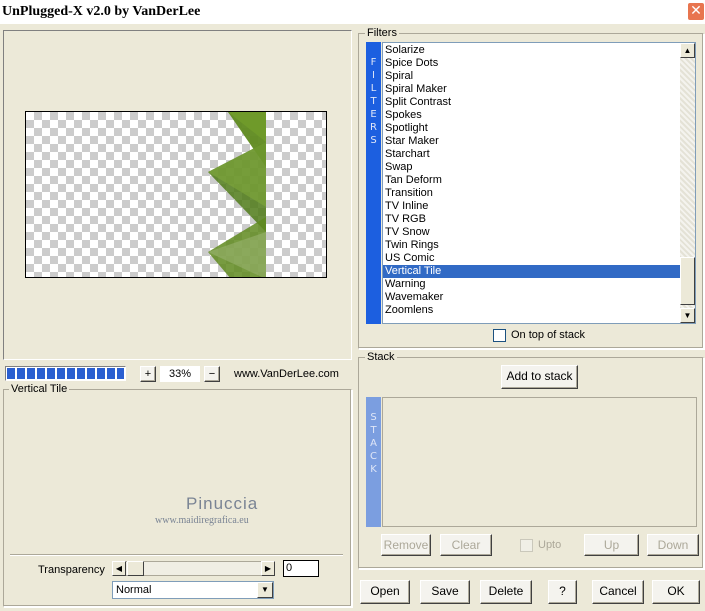 The image size is (705, 611). I want to click on filters-tab-letters: FILTERS, so click(373, 101).